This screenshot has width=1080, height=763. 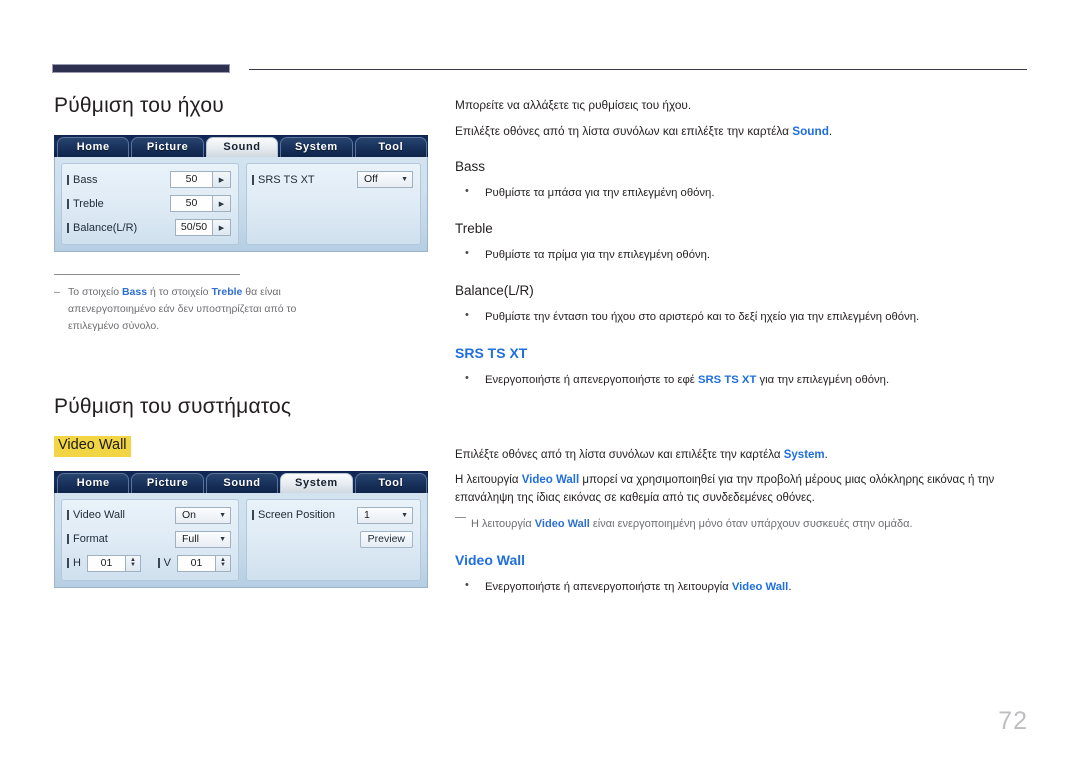 I want to click on screen-position-dropdown: 1 ▼, so click(x=385, y=515).